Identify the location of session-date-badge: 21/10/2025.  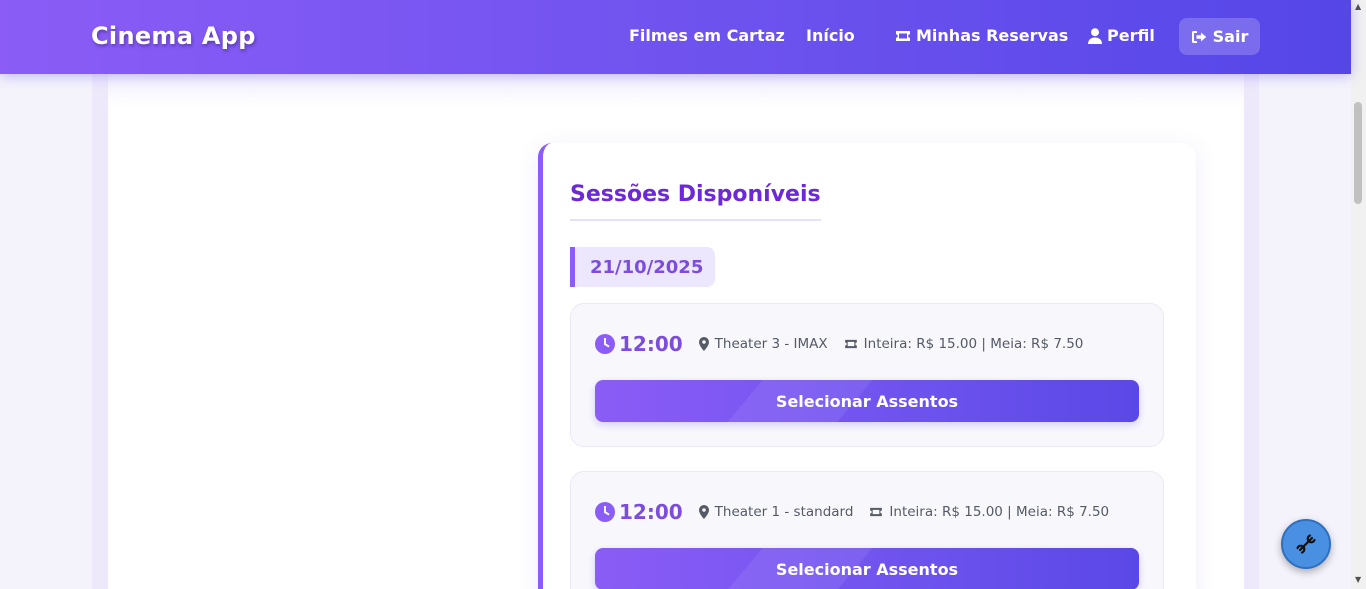
(642, 267).